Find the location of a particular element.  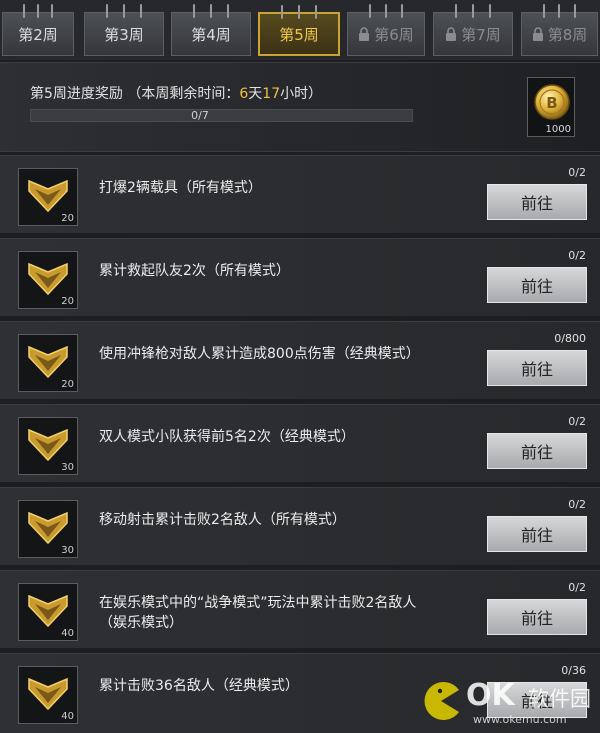

task-description: 使用冲锋枪对敌人累计造成800点伤害（经典模式） is located at coordinates (259, 354).